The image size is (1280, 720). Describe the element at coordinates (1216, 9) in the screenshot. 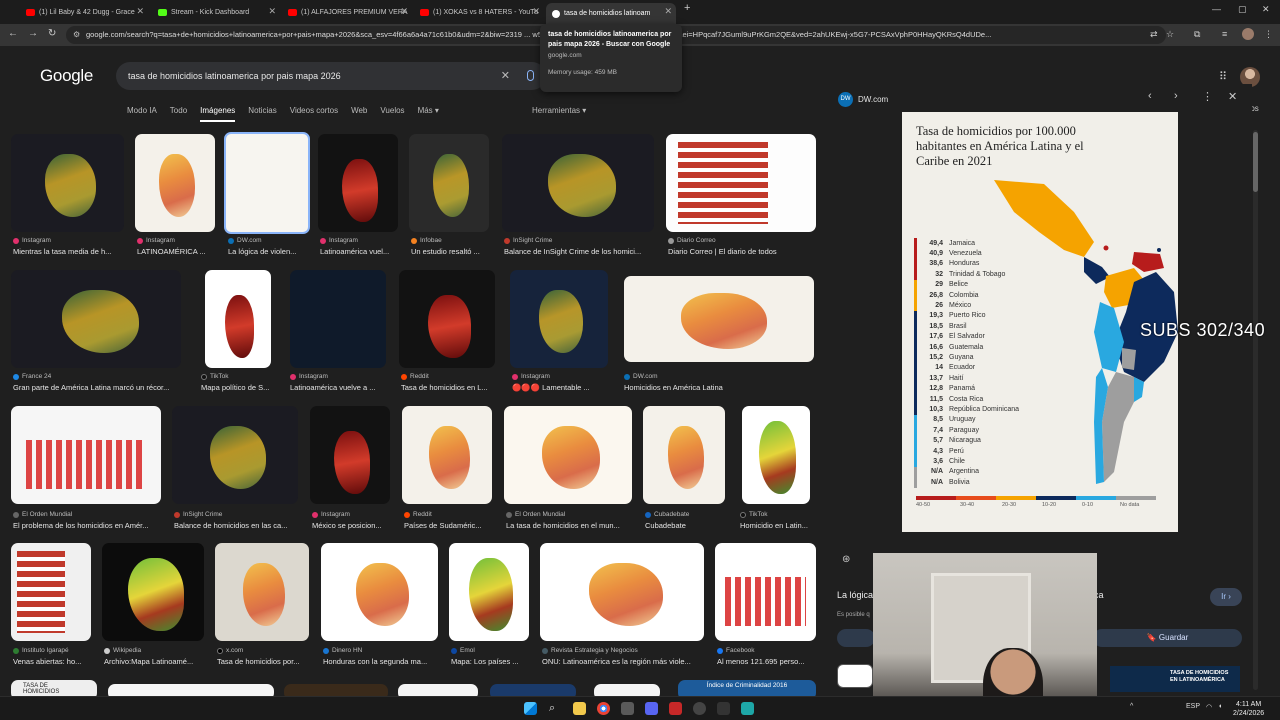

I see `minimize-icon: —` at that location.